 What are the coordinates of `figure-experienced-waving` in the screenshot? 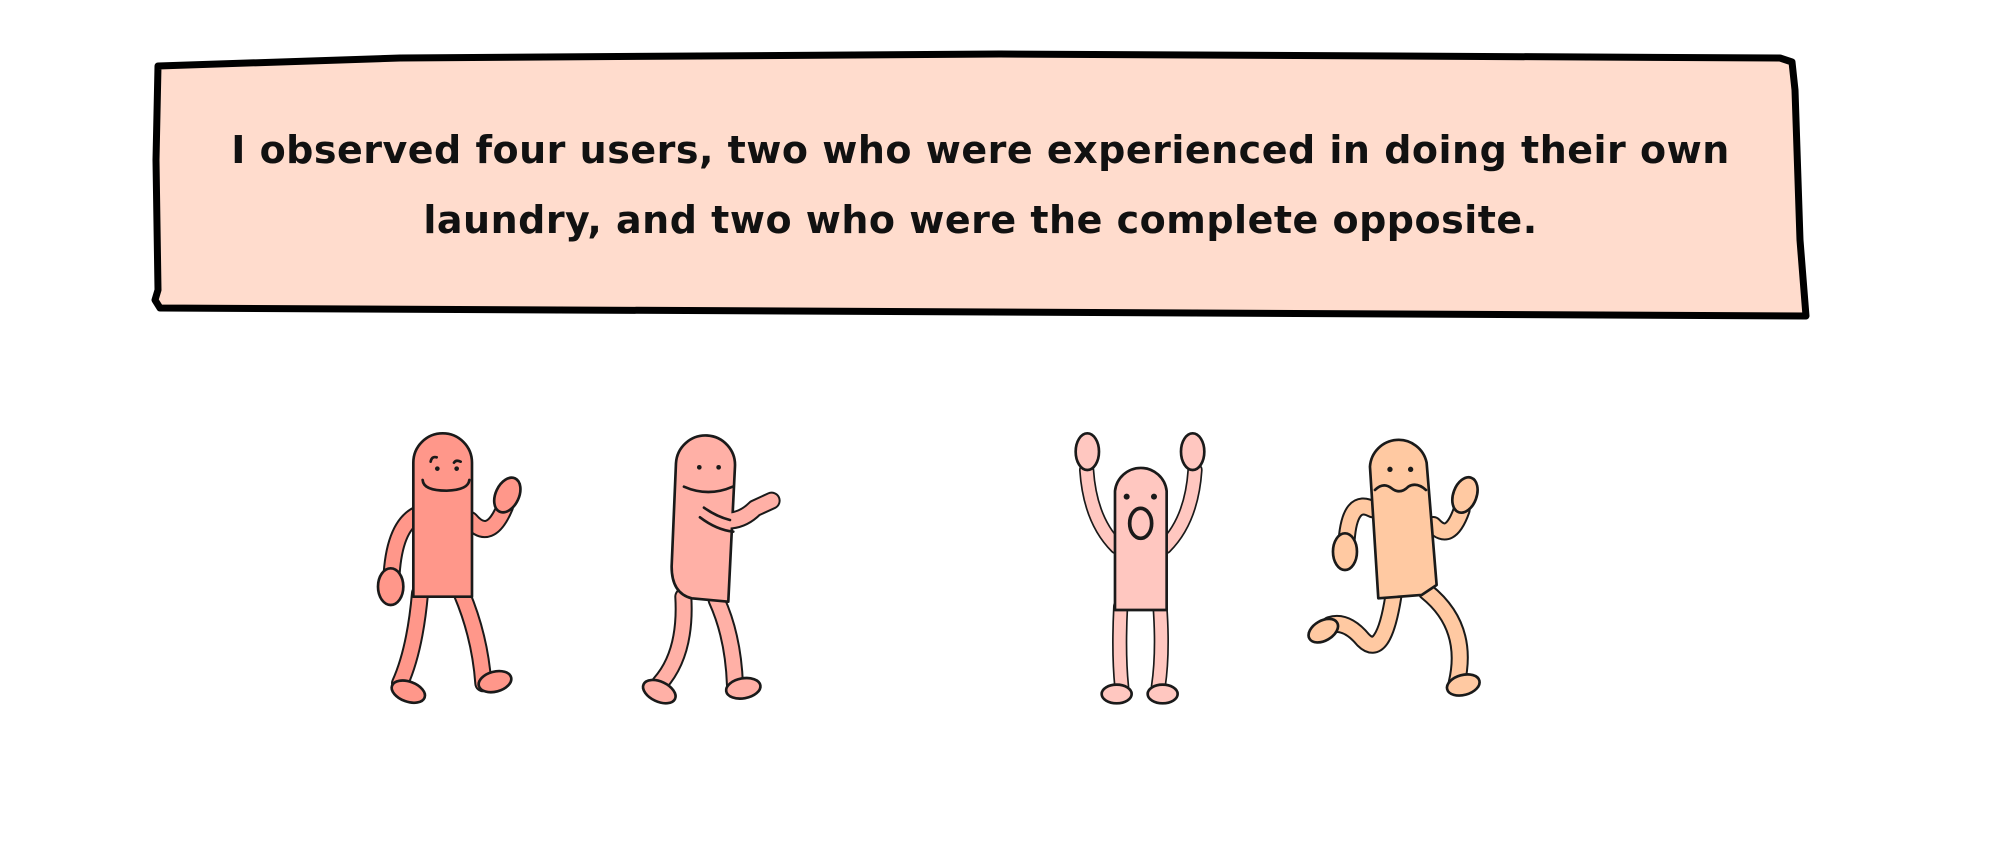 It's located at (449, 568).